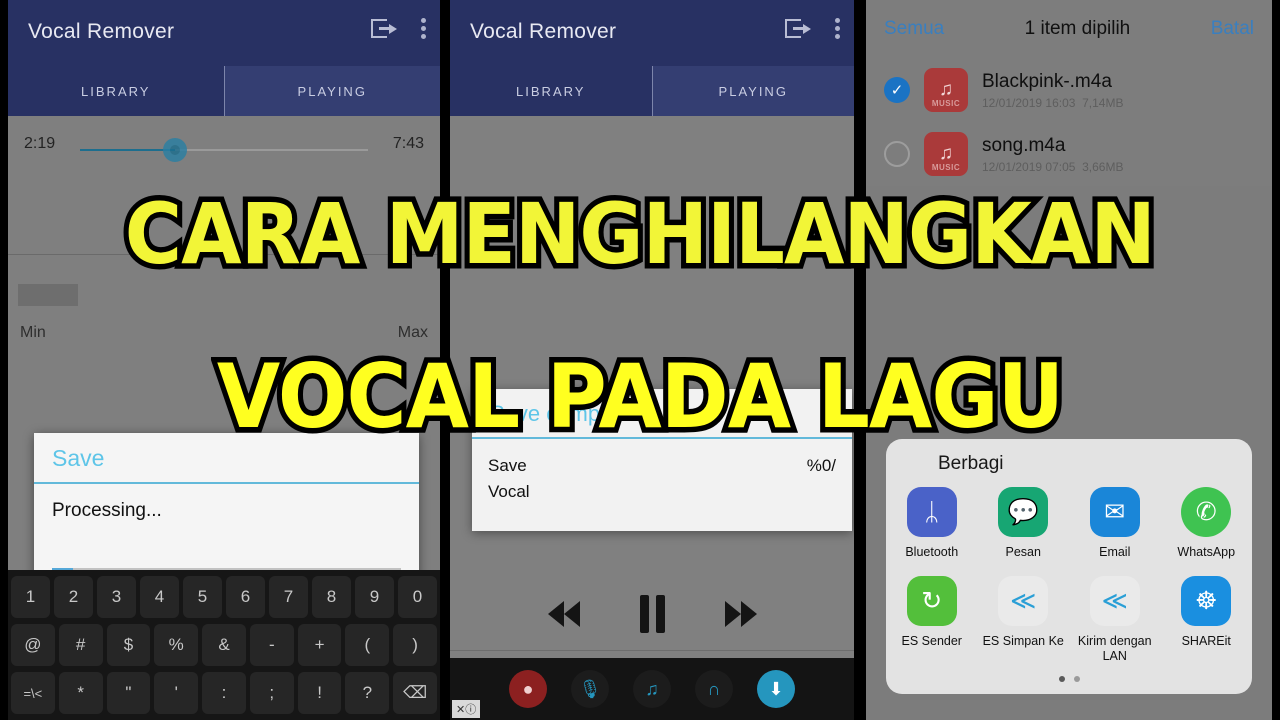  I want to click on watermark-badge: ✕ⓘ, so click(466, 709).